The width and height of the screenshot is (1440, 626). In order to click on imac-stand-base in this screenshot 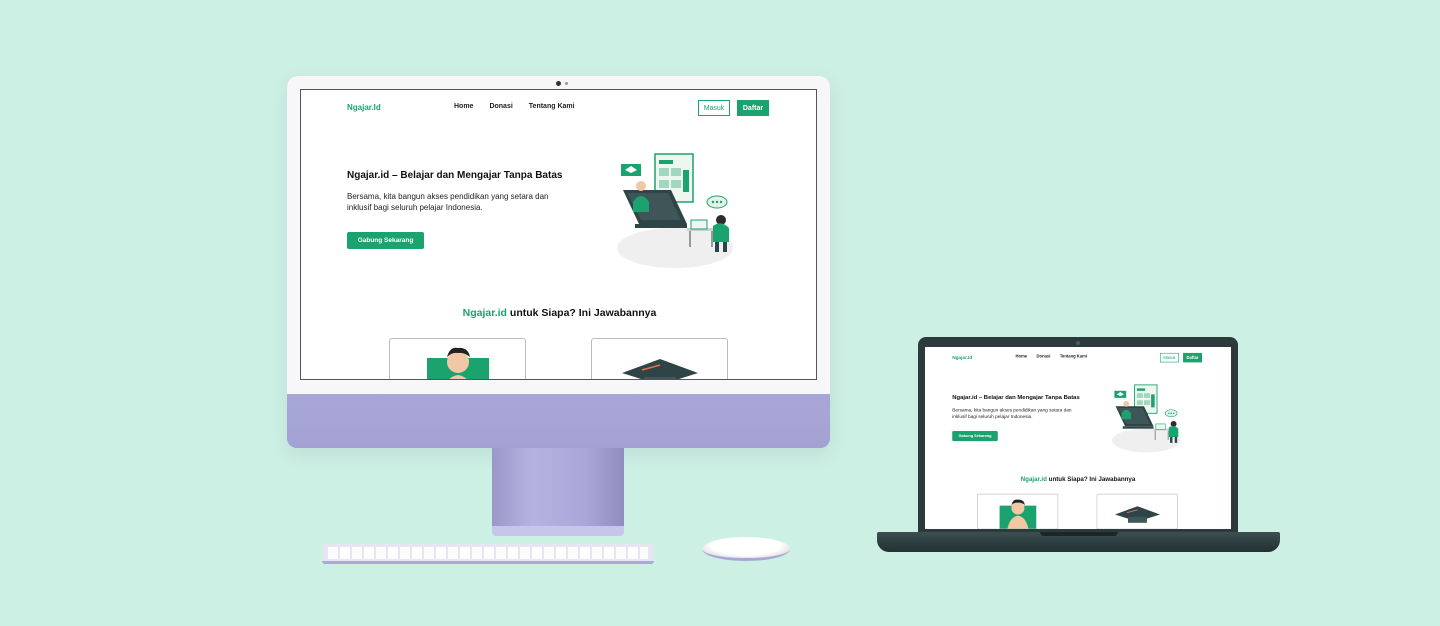, I will do `click(558, 531)`.